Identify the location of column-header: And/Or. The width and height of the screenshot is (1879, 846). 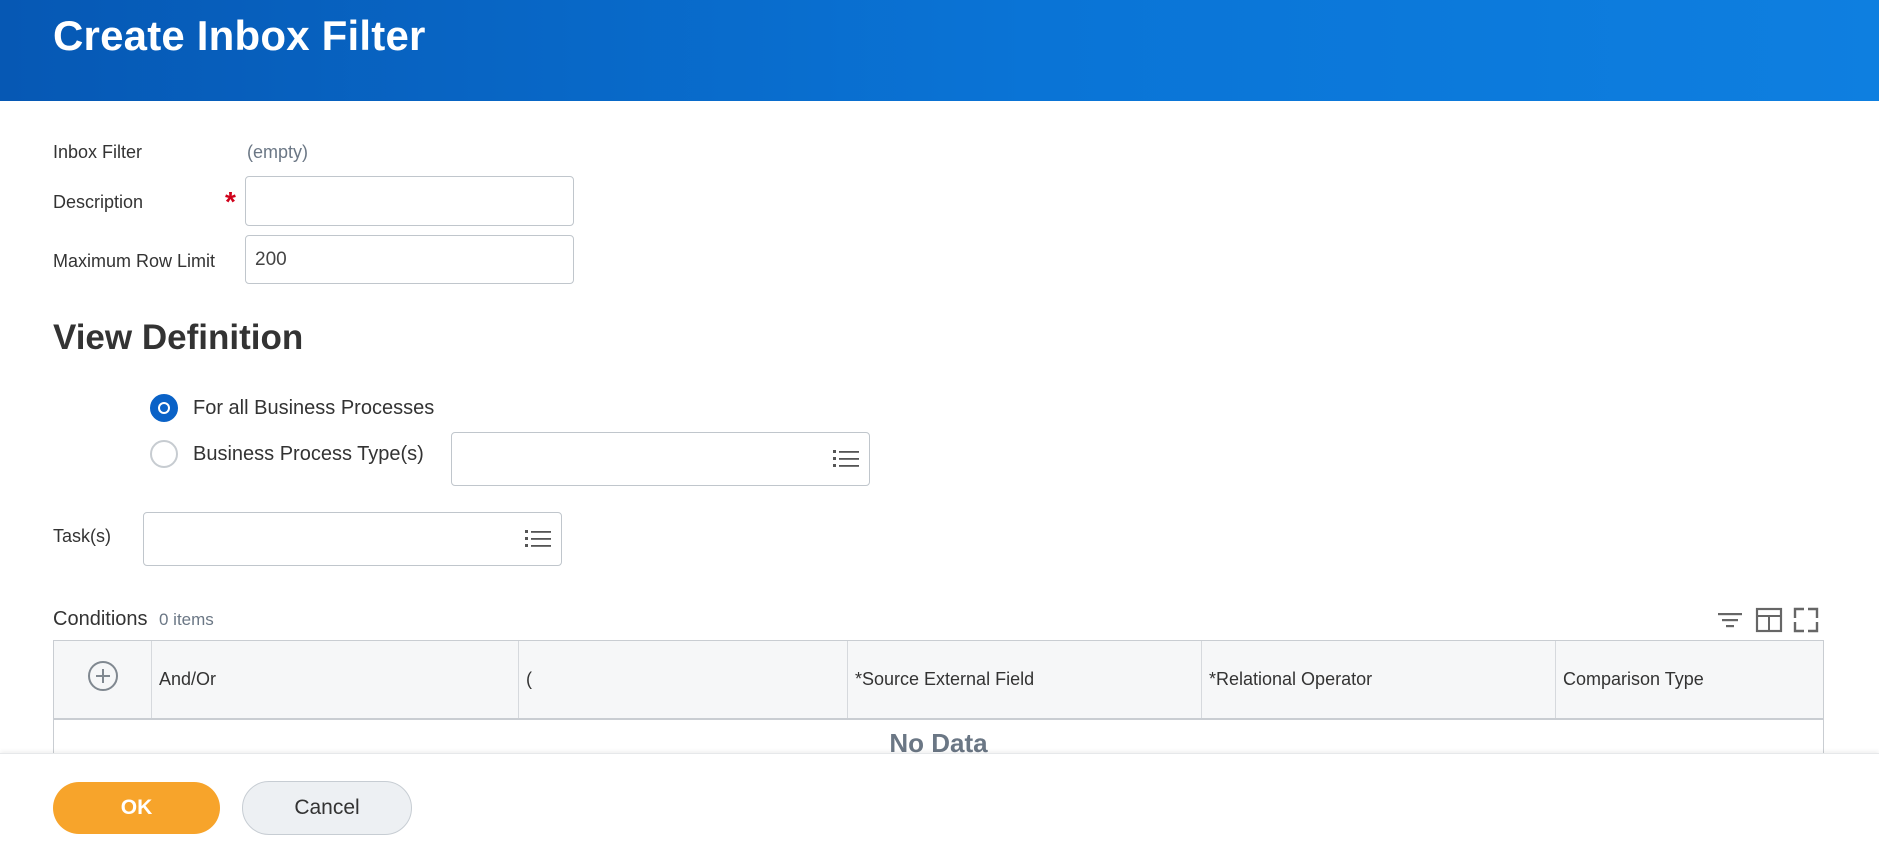
(335, 679).